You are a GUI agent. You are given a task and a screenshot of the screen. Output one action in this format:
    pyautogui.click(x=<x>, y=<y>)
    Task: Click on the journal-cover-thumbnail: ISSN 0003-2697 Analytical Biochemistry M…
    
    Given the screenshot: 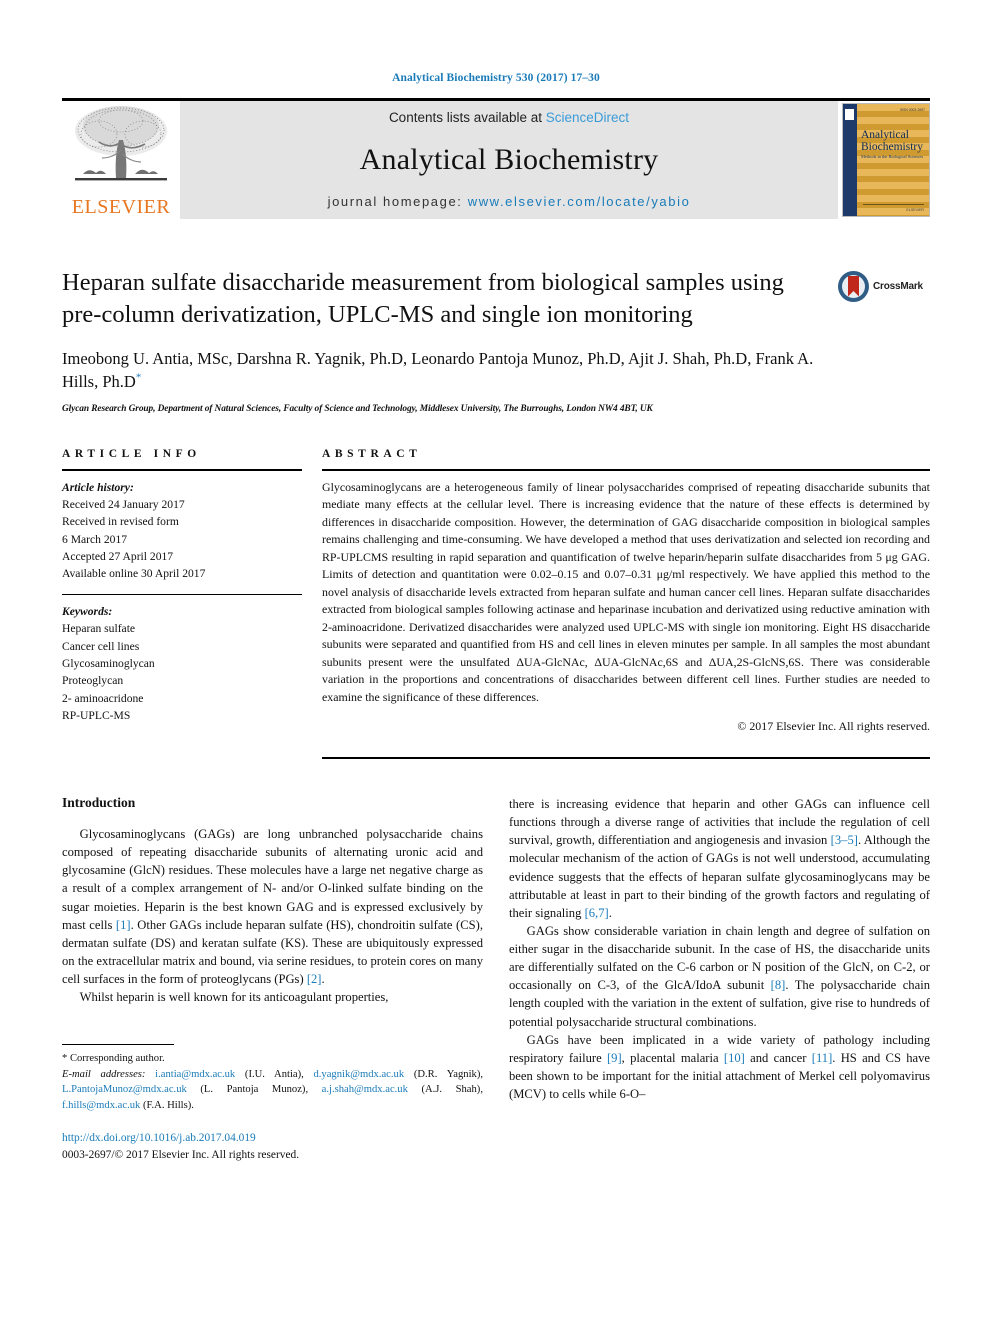 What is the action you would take?
    pyautogui.click(x=884, y=160)
    